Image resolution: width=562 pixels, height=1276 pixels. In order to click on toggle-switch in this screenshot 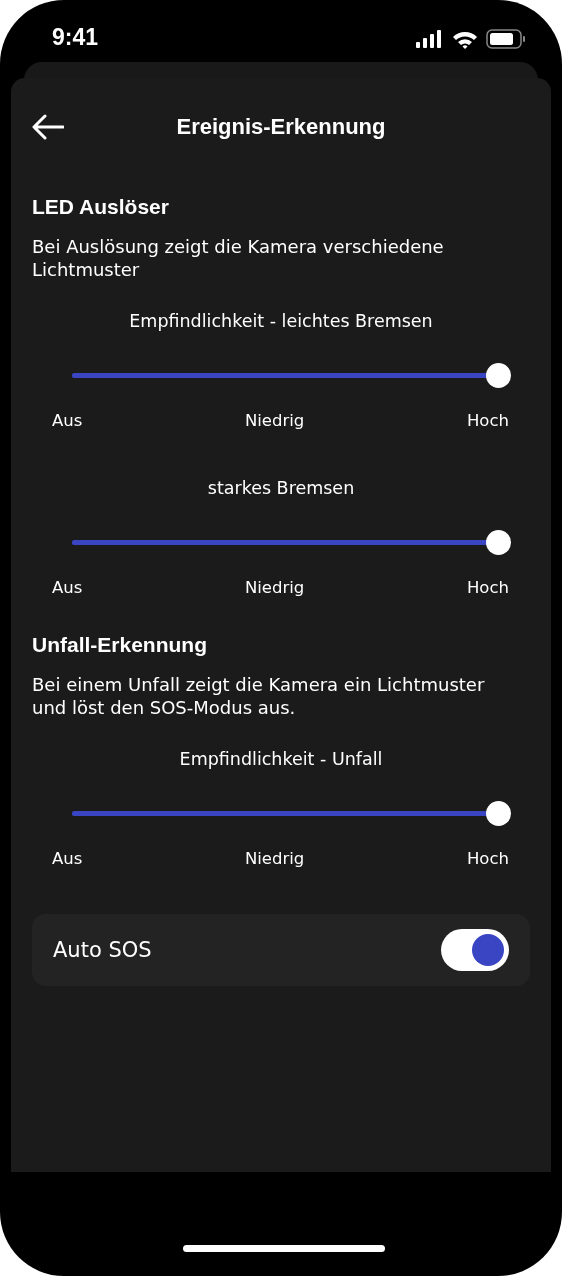, I will do `click(475, 950)`.